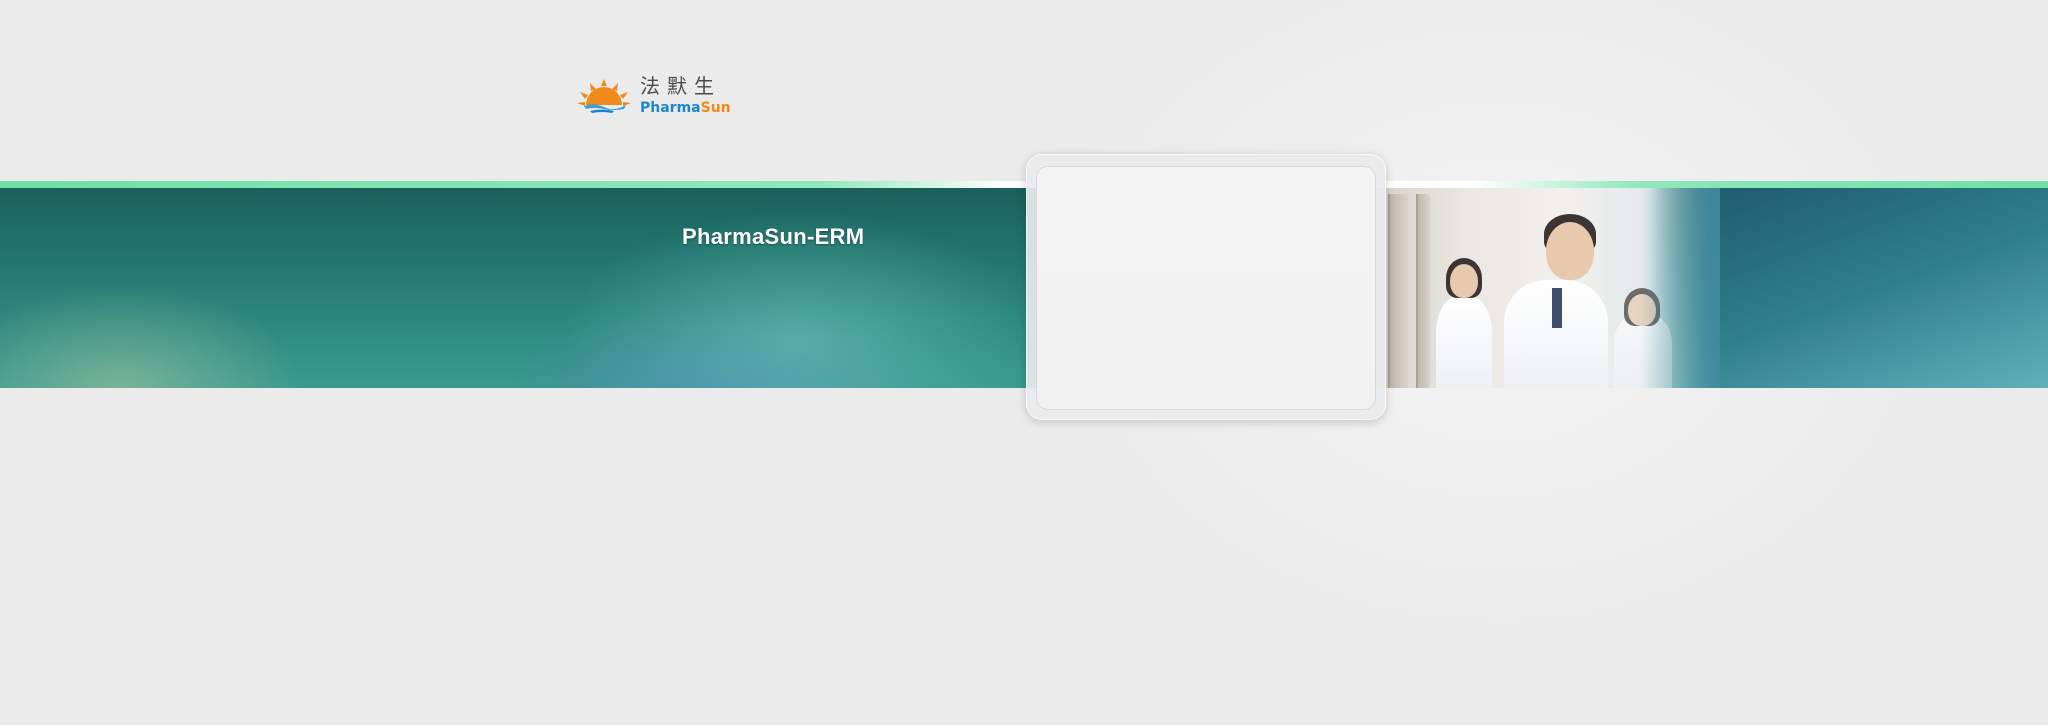  What do you see at coordinates (680, 86) in the screenshot?
I see `logo-chinese-name: 法默生` at bounding box center [680, 86].